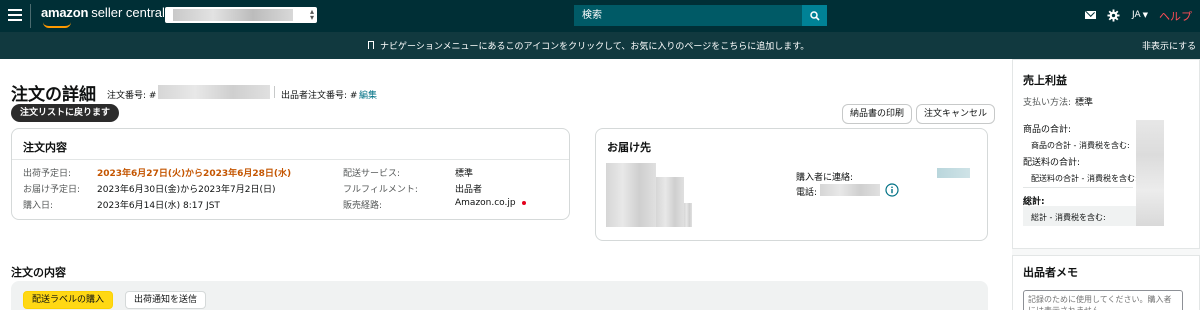 Image resolution: width=1200 pixels, height=310 pixels. I want to click on seller-central-logo: amazon seller central, so click(103, 16).